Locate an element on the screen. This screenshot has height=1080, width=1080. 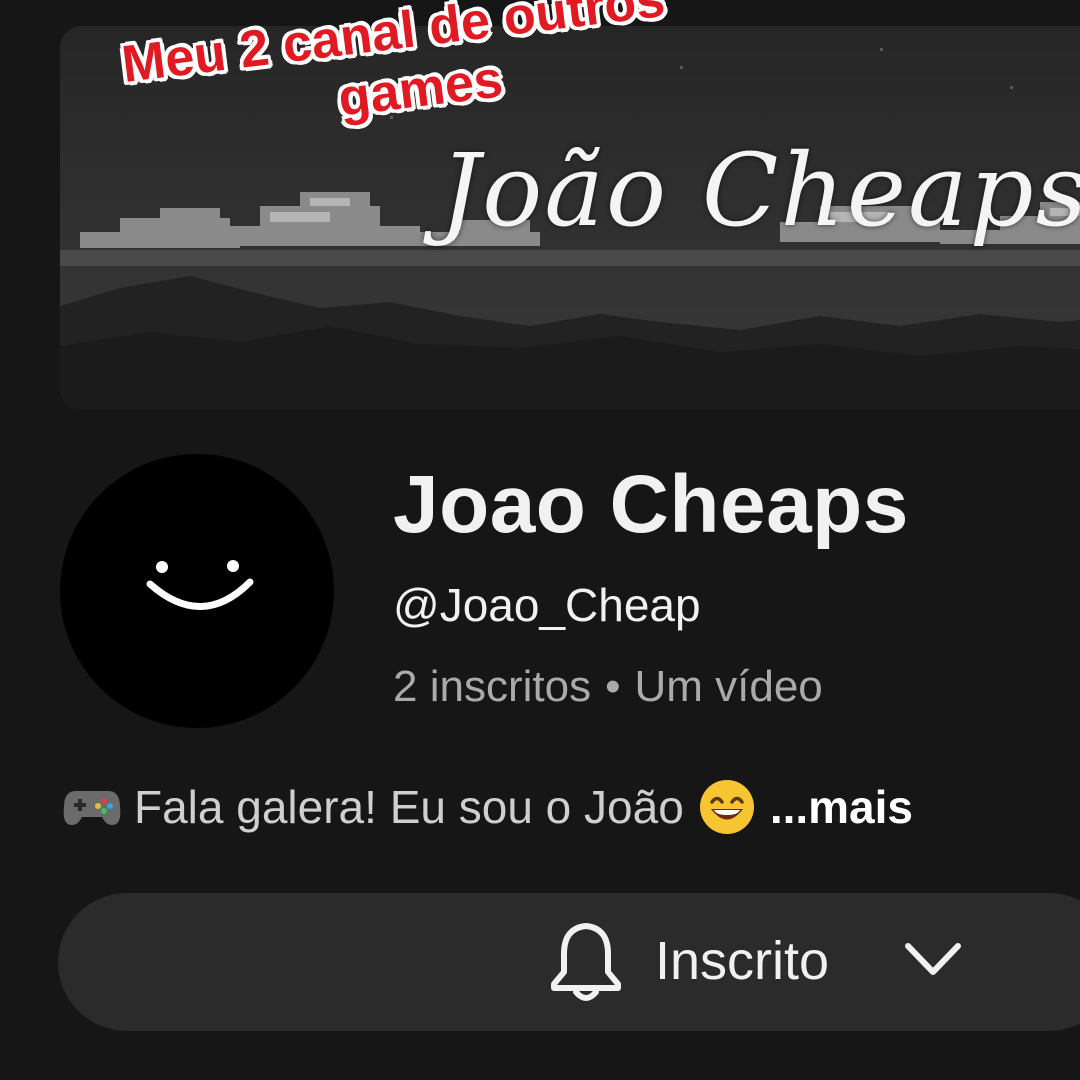
description-text: Fala galera! Eu sou o João is located at coordinates (409, 807).